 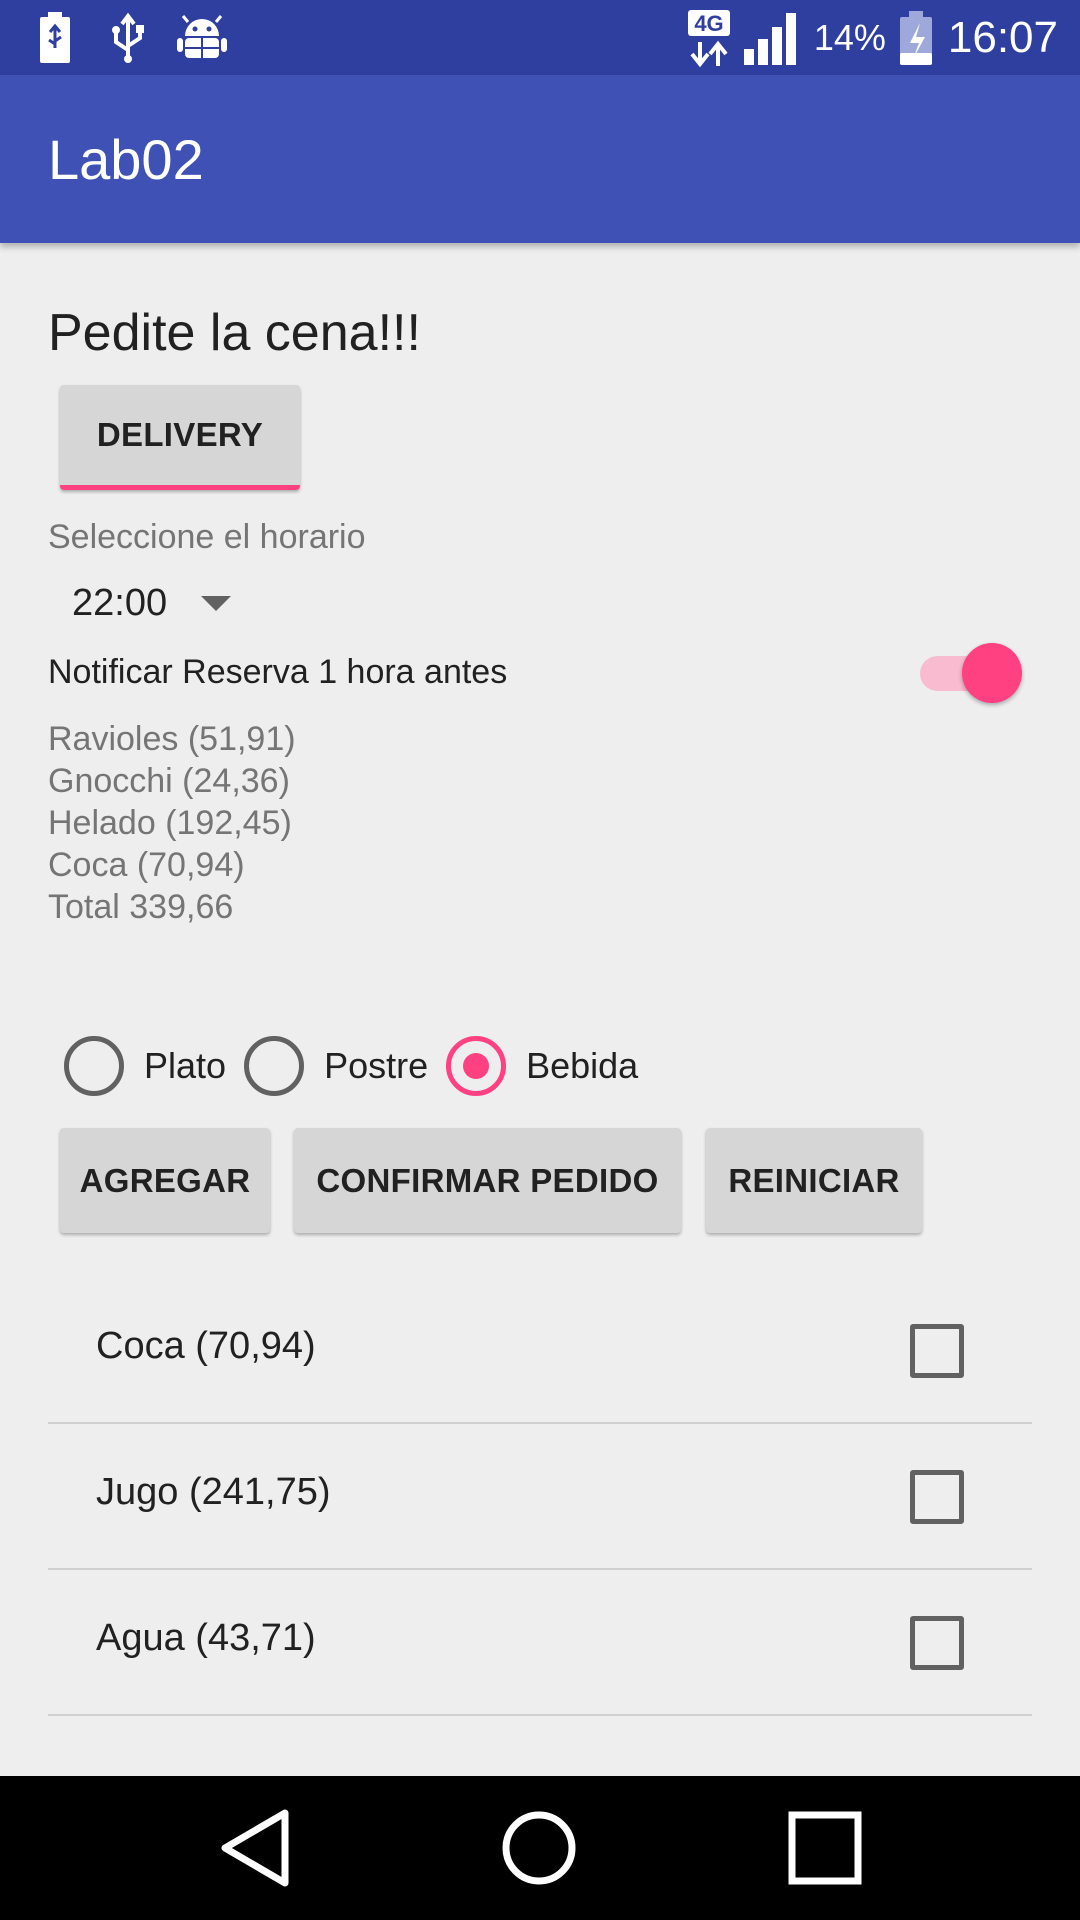 I want to click on radio-bebida: Bebida, so click(x=542, y=1066).